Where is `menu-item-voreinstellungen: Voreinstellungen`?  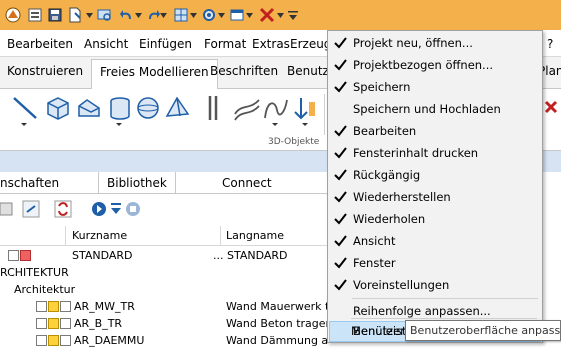 menu-item-voreinstellungen: Voreinstellungen is located at coordinates (435, 285).